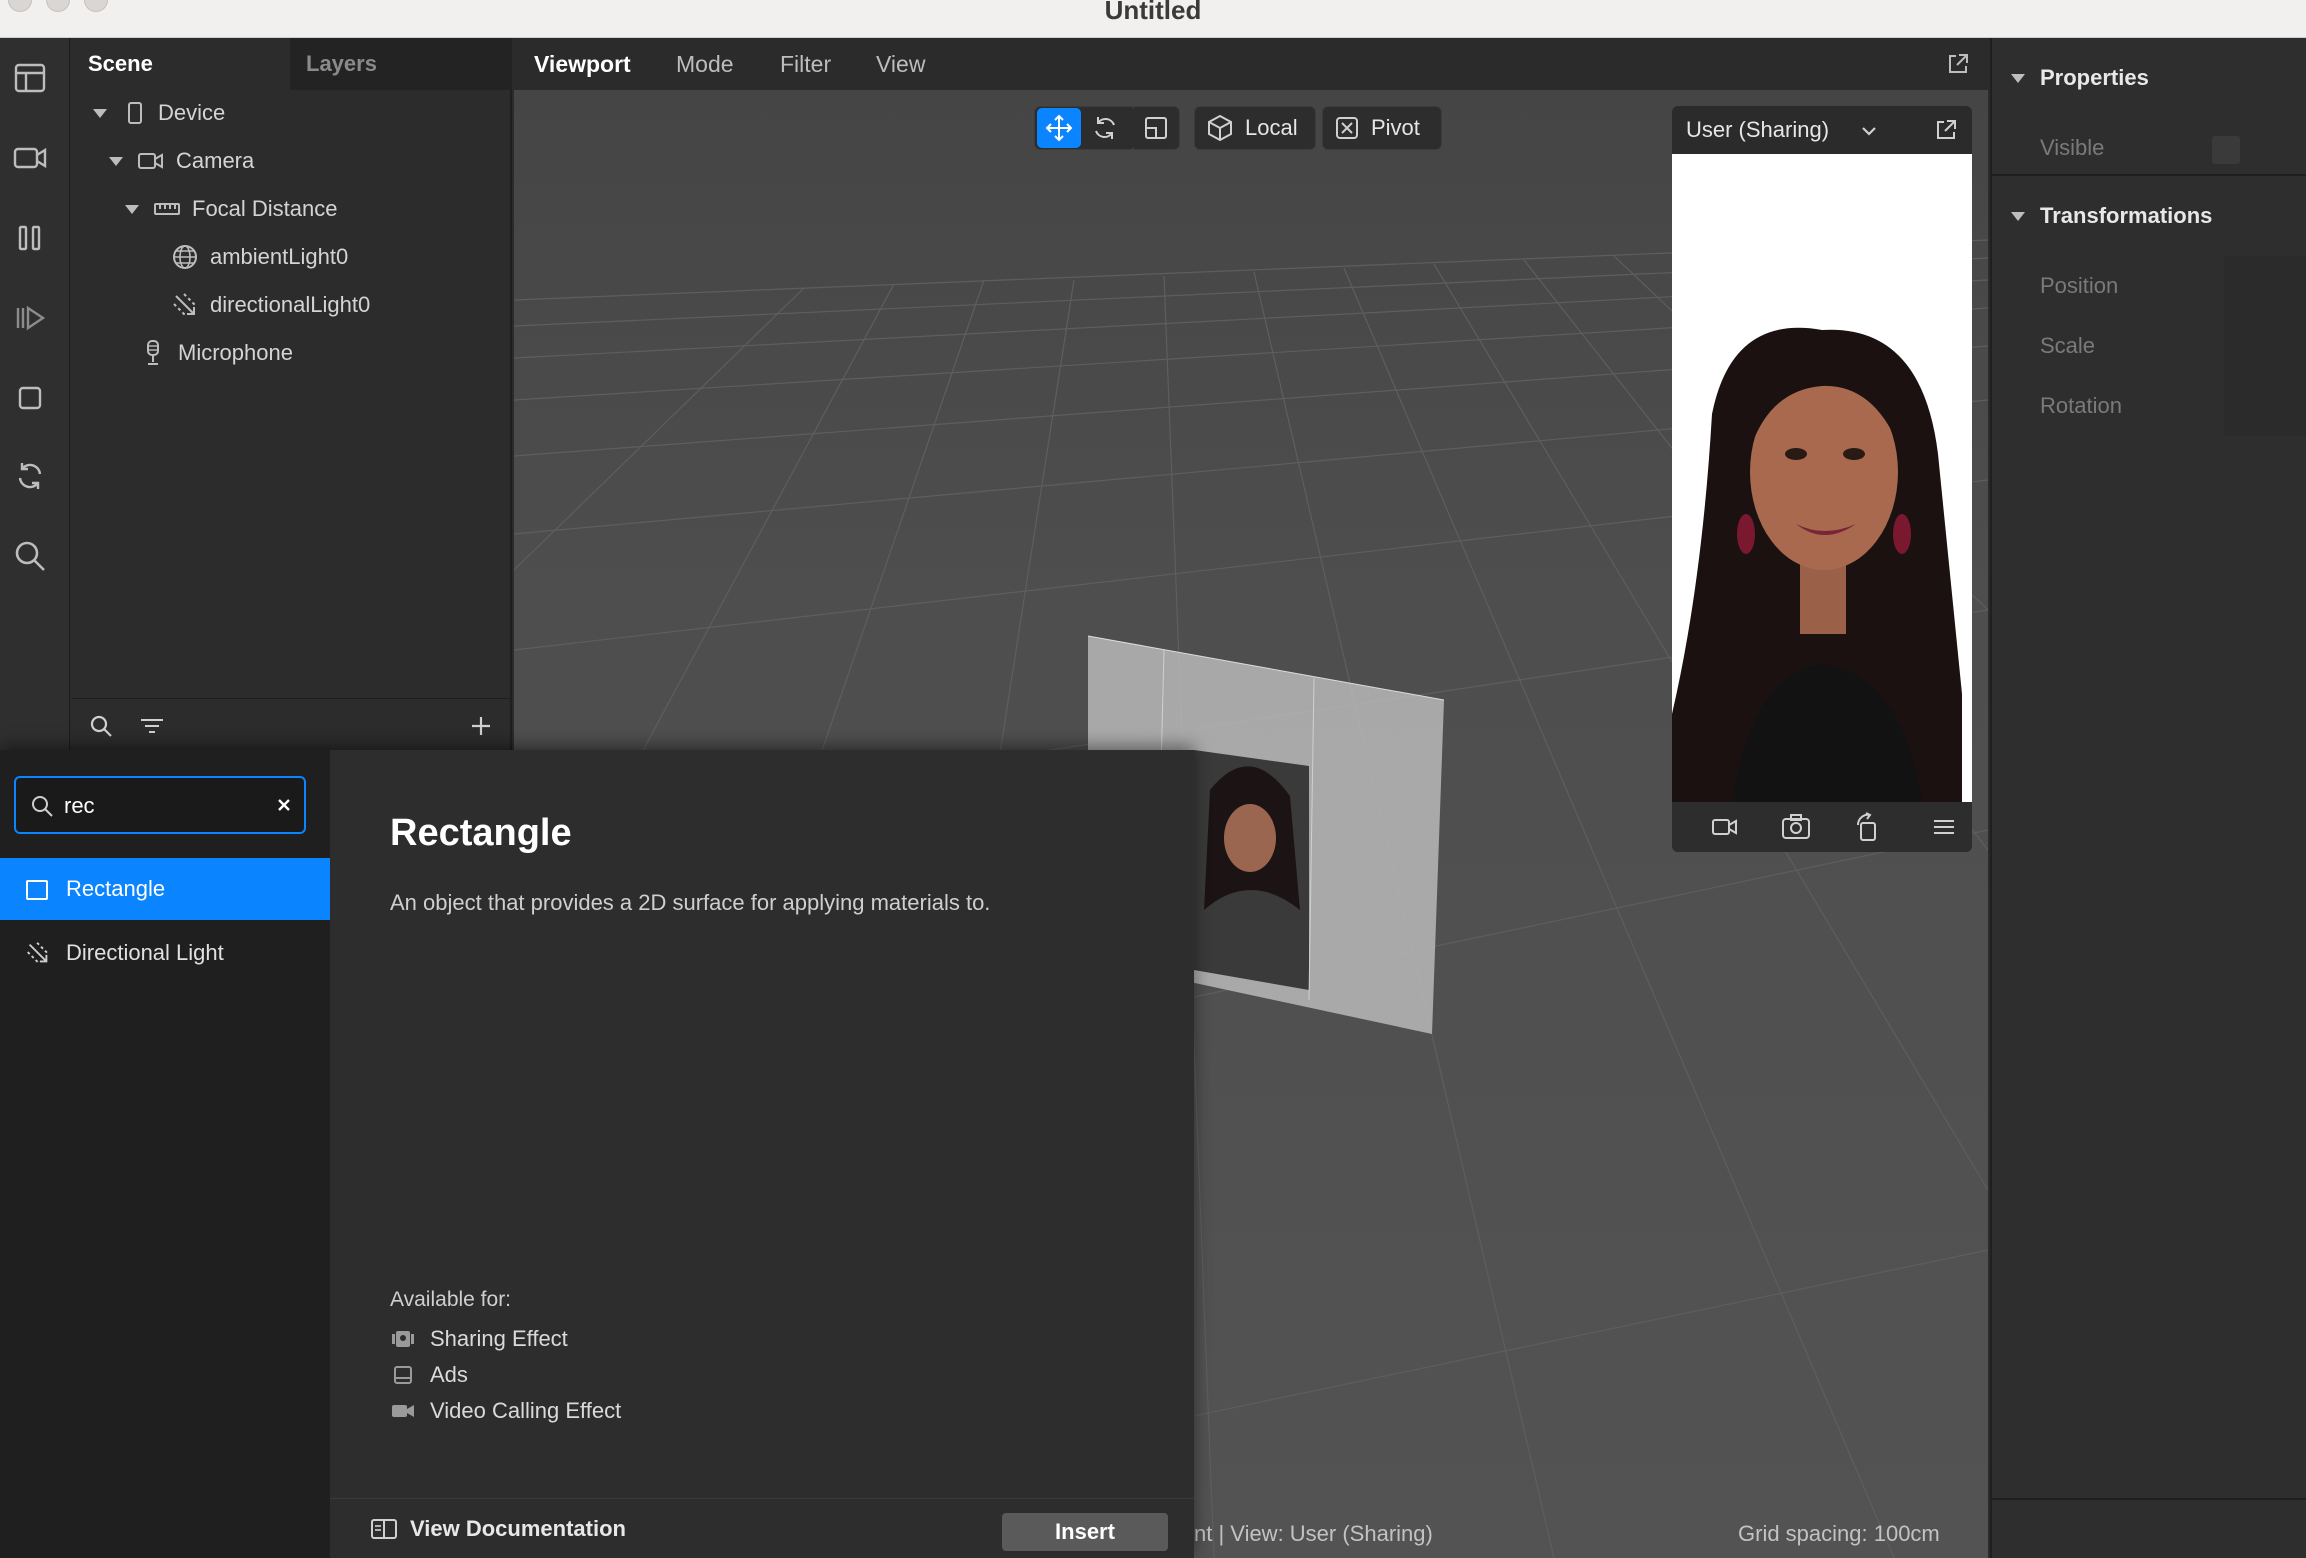 The image size is (2306, 1558). What do you see at coordinates (265, 208) in the screenshot?
I see `tree-item-label: Focal Distance` at bounding box center [265, 208].